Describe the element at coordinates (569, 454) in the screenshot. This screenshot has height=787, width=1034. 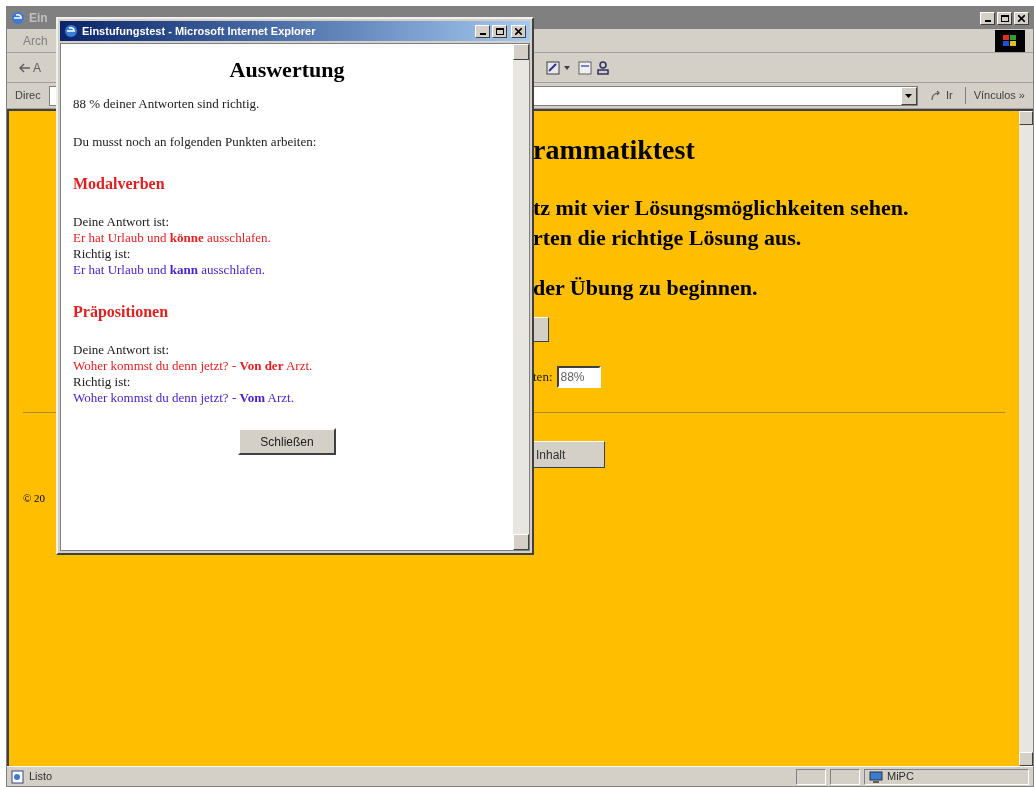
I see `content-button: Inhalt` at that location.